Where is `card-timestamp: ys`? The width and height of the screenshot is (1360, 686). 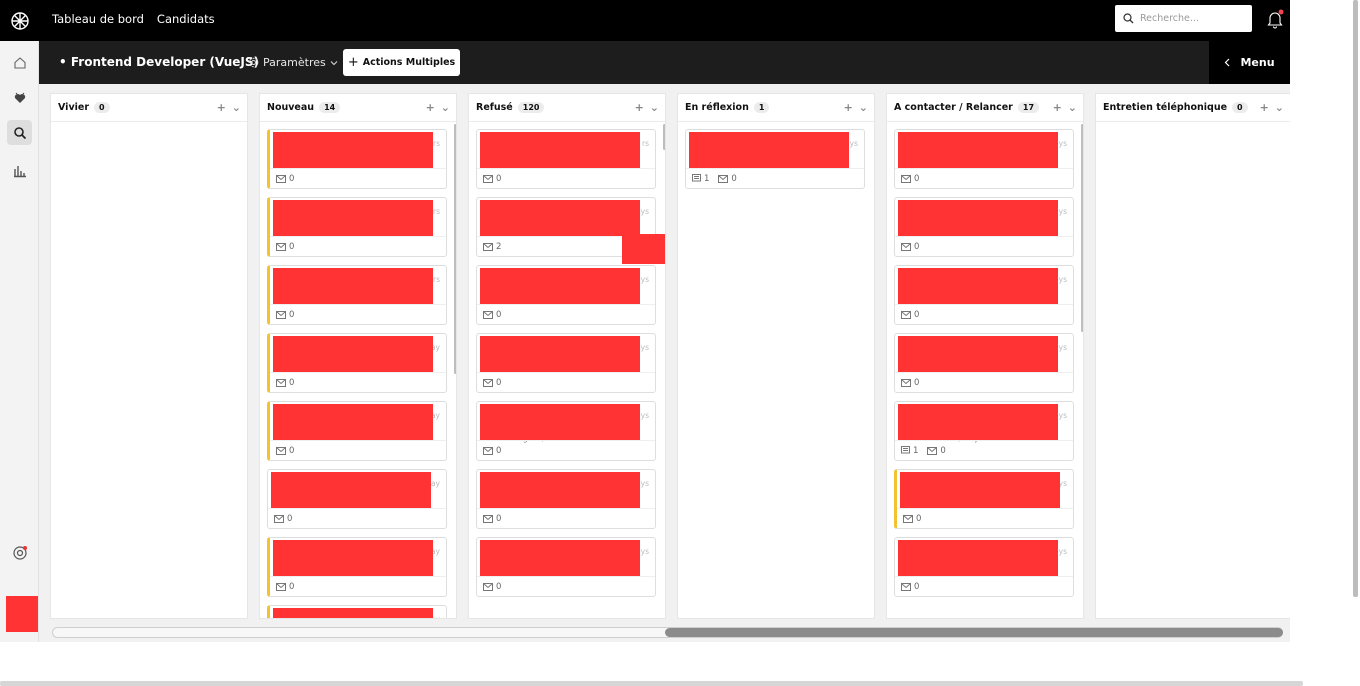
card-timestamp: ys is located at coordinates (644, 347).